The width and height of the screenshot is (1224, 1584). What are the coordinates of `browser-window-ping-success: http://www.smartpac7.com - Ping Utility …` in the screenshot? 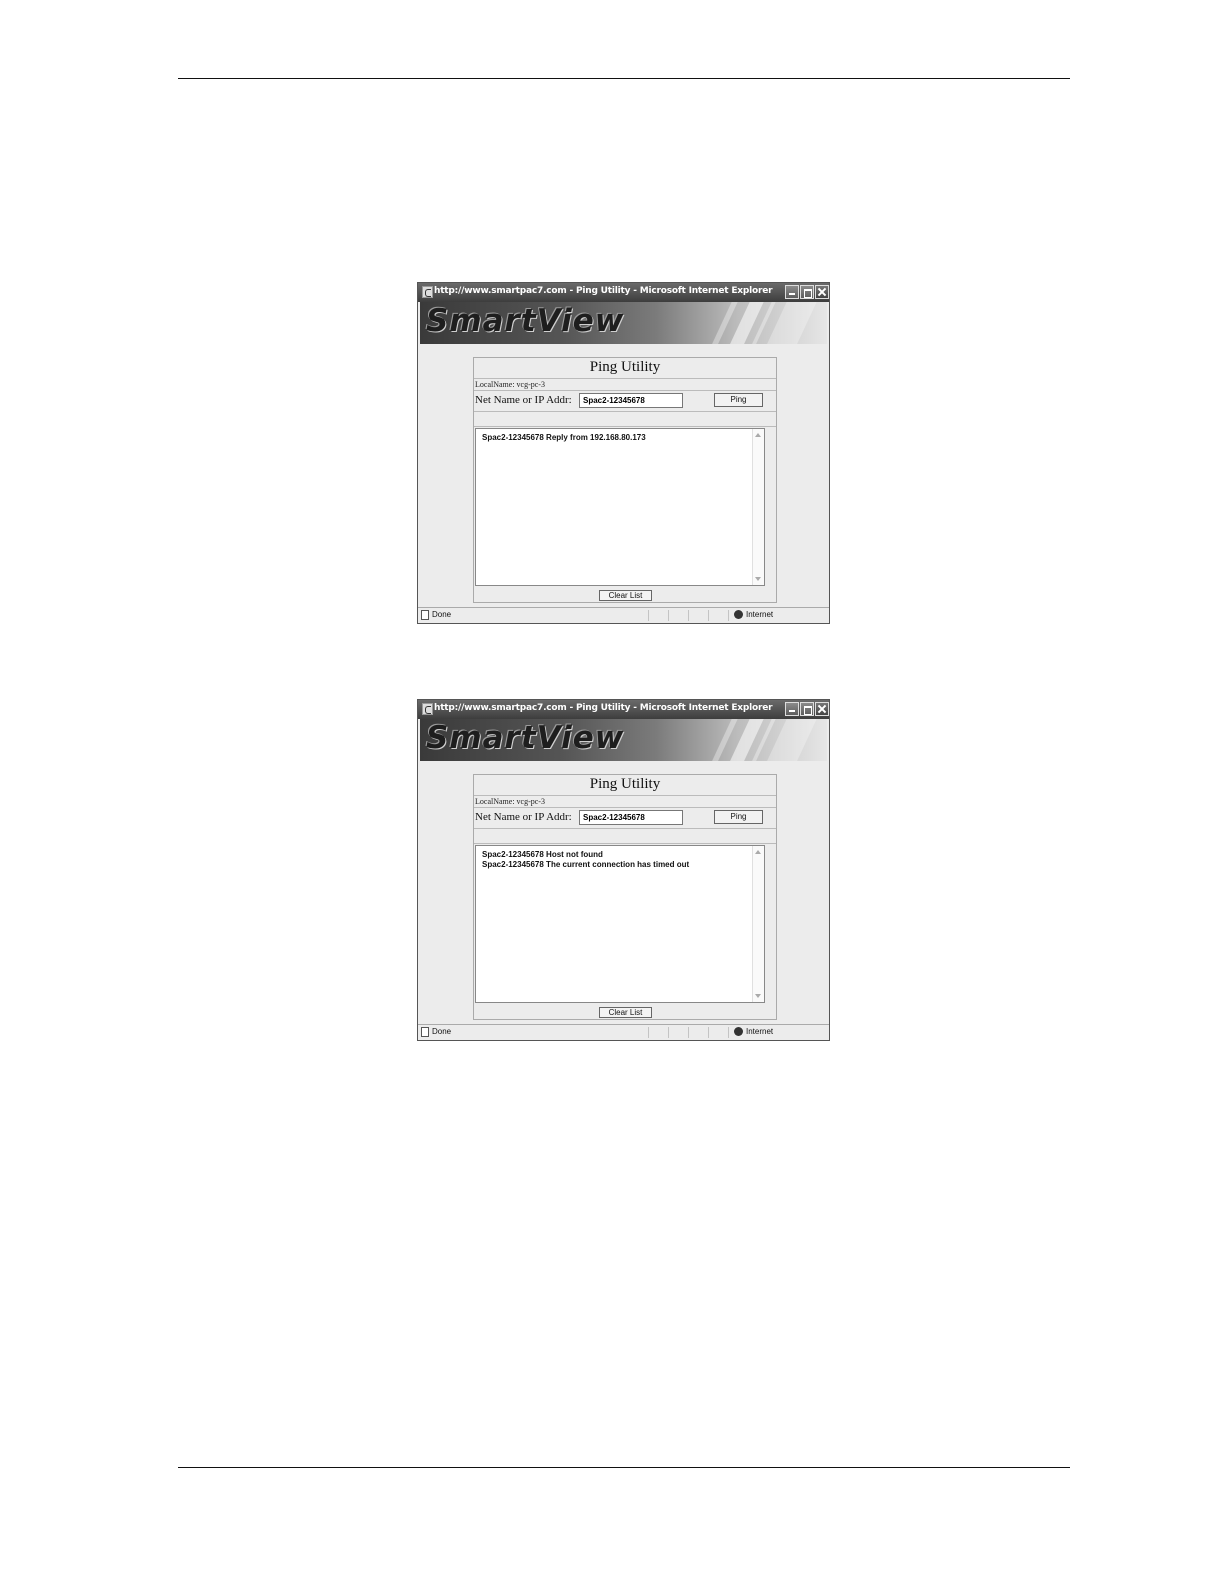 It's located at (623, 453).